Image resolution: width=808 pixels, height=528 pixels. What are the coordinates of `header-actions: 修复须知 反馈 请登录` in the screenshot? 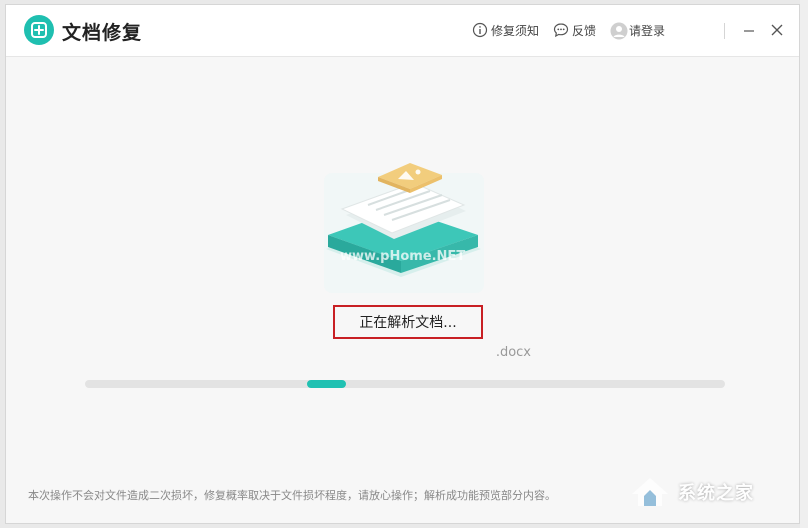 It's located at (575, 30).